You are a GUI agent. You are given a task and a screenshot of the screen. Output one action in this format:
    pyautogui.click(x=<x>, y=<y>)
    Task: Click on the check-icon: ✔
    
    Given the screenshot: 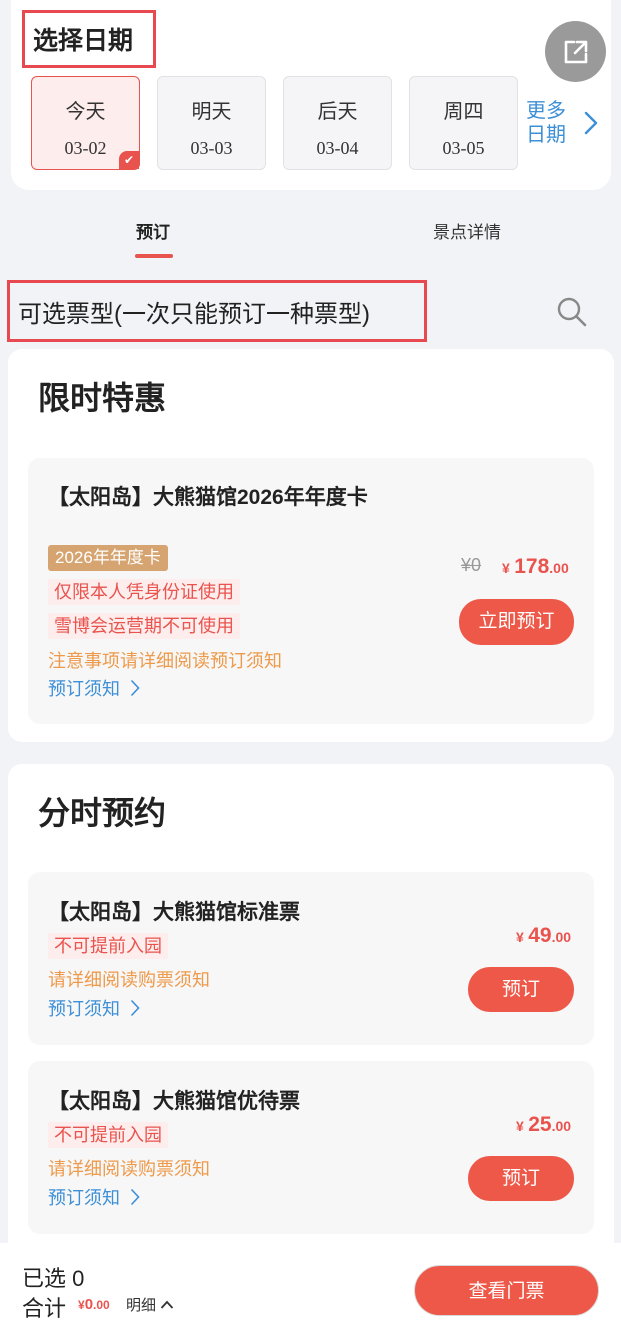 What is the action you would take?
    pyautogui.click(x=129, y=160)
    